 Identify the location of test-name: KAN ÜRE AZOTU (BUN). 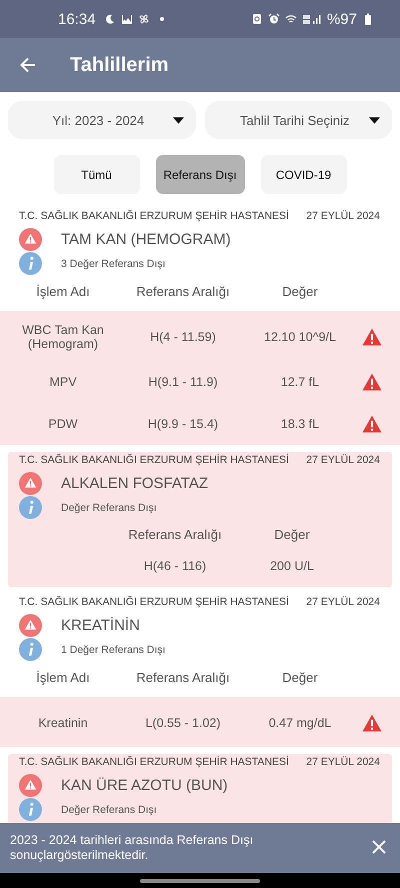
(144, 785).